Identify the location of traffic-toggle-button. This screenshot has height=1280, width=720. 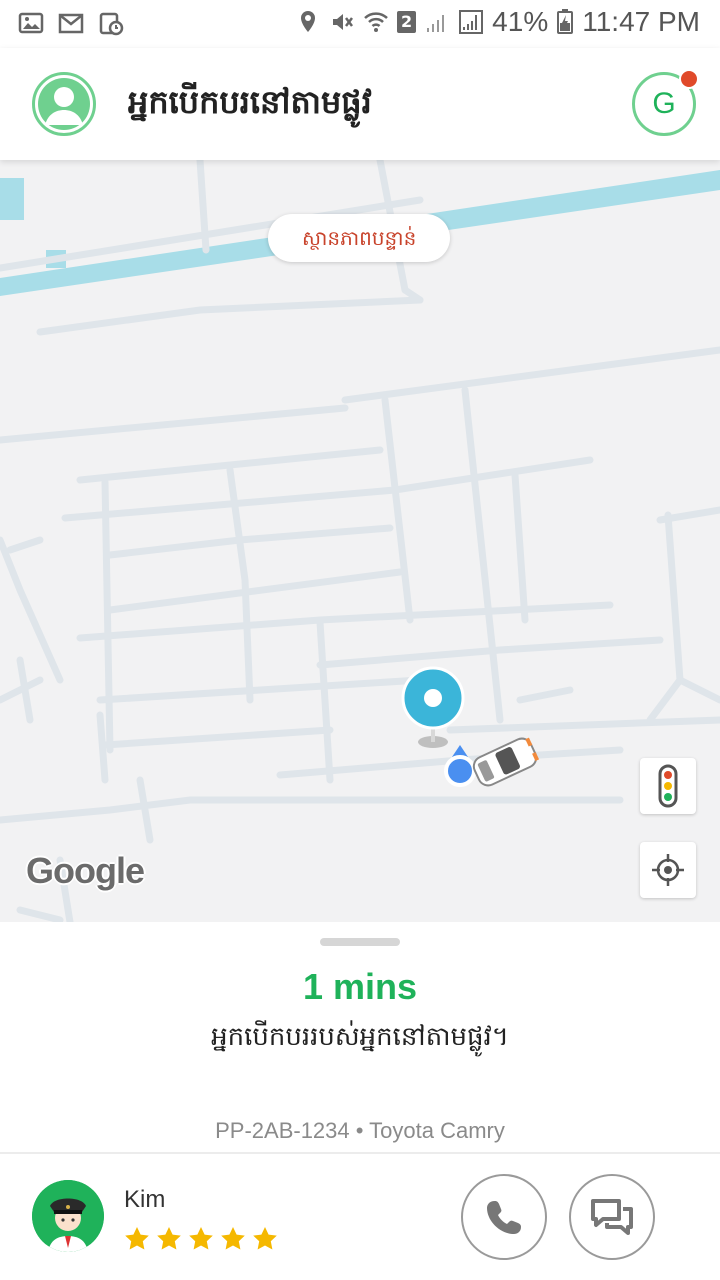
(668, 786).